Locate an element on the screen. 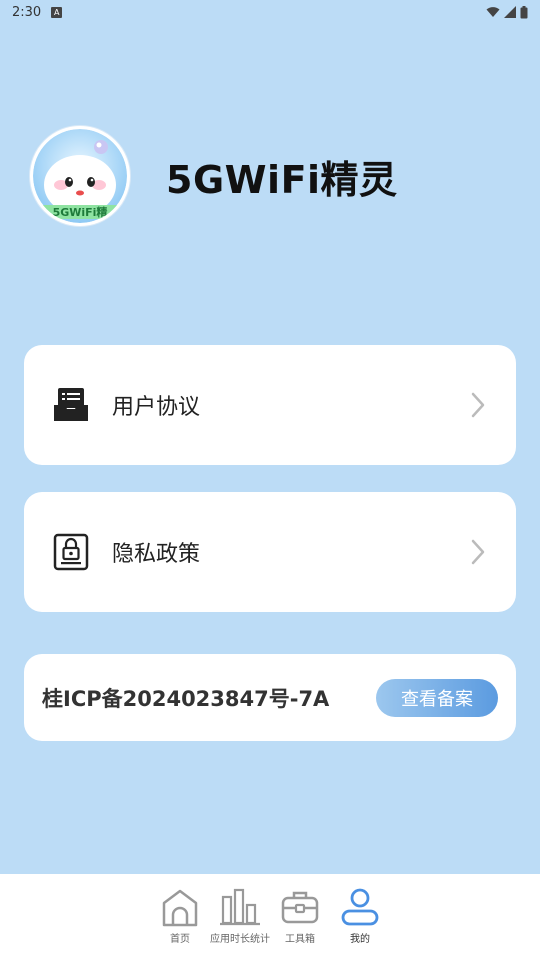 Image resolution: width=540 pixels, height=960 pixels. tab-usage-stats: 应用时长统计 is located at coordinates (240, 915).